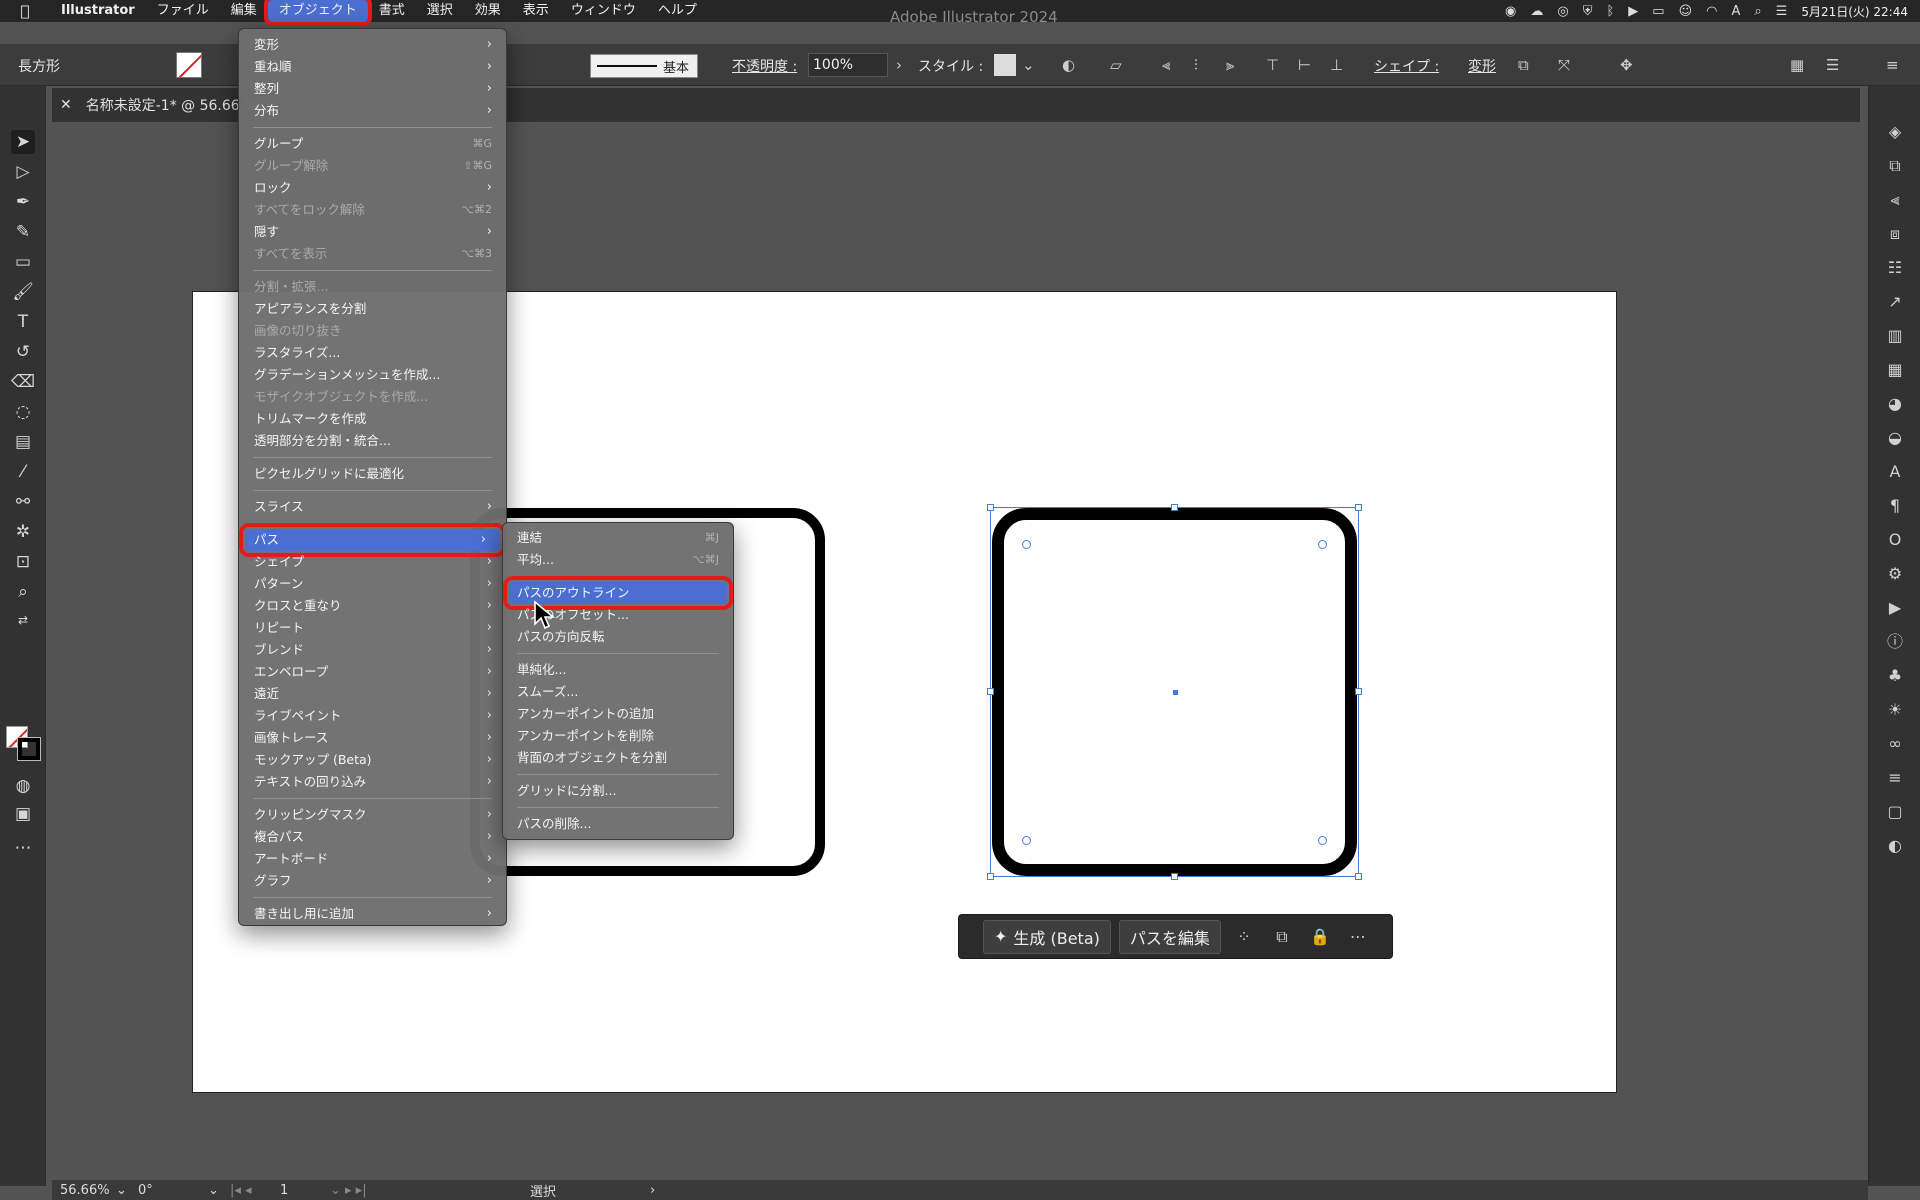  What do you see at coordinates (618, 758) in the screenshot?
I see `submenu-item-divide-objects-below: 背面のオブジェクトを分割` at bounding box center [618, 758].